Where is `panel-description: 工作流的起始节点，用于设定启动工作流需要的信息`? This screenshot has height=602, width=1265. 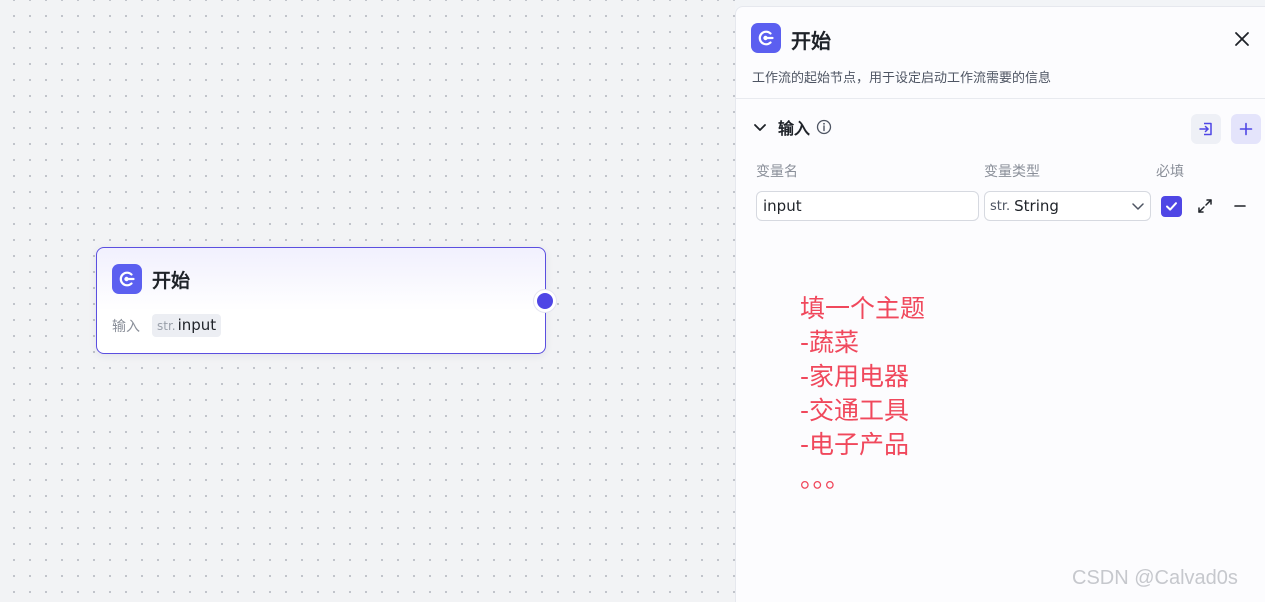
panel-description: 工作流的起始节点，用于设定启动工作流需要的信息 is located at coordinates (902, 78).